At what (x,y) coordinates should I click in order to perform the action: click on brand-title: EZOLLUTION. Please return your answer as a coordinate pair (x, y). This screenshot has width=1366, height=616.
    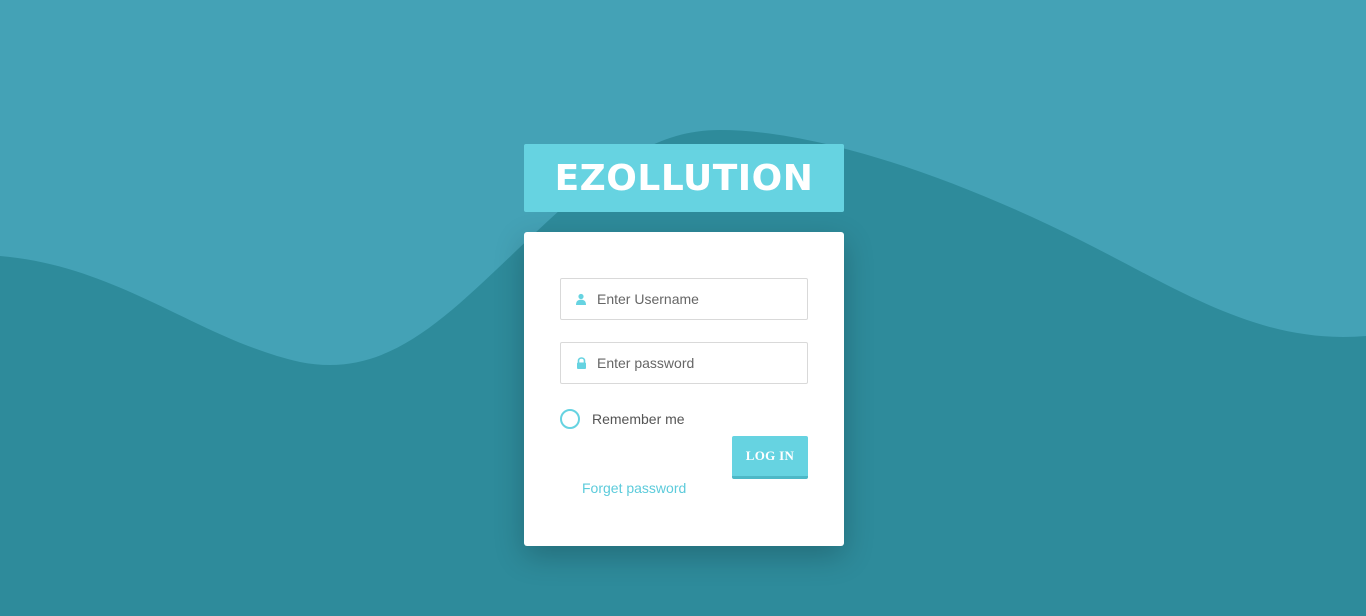
    Looking at the image, I should click on (684, 178).